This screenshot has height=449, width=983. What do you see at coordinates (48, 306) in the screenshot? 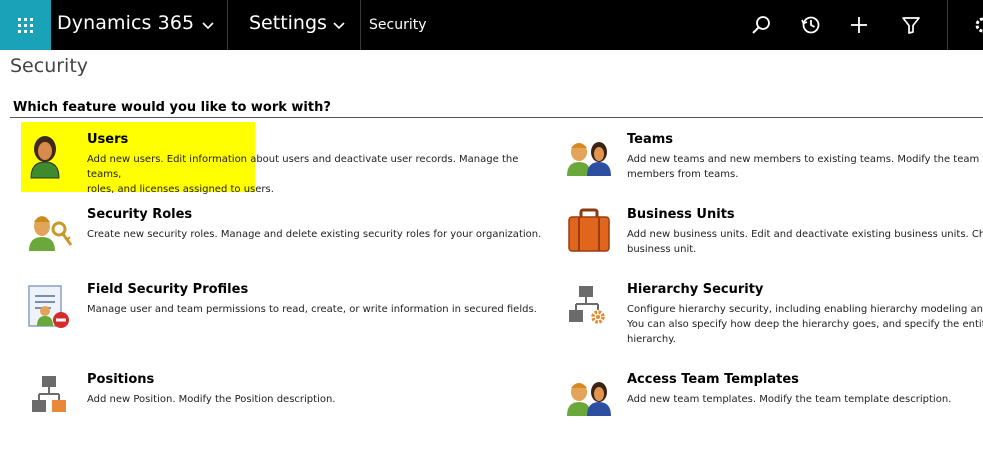
I see `field-security-profile-icon` at bounding box center [48, 306].